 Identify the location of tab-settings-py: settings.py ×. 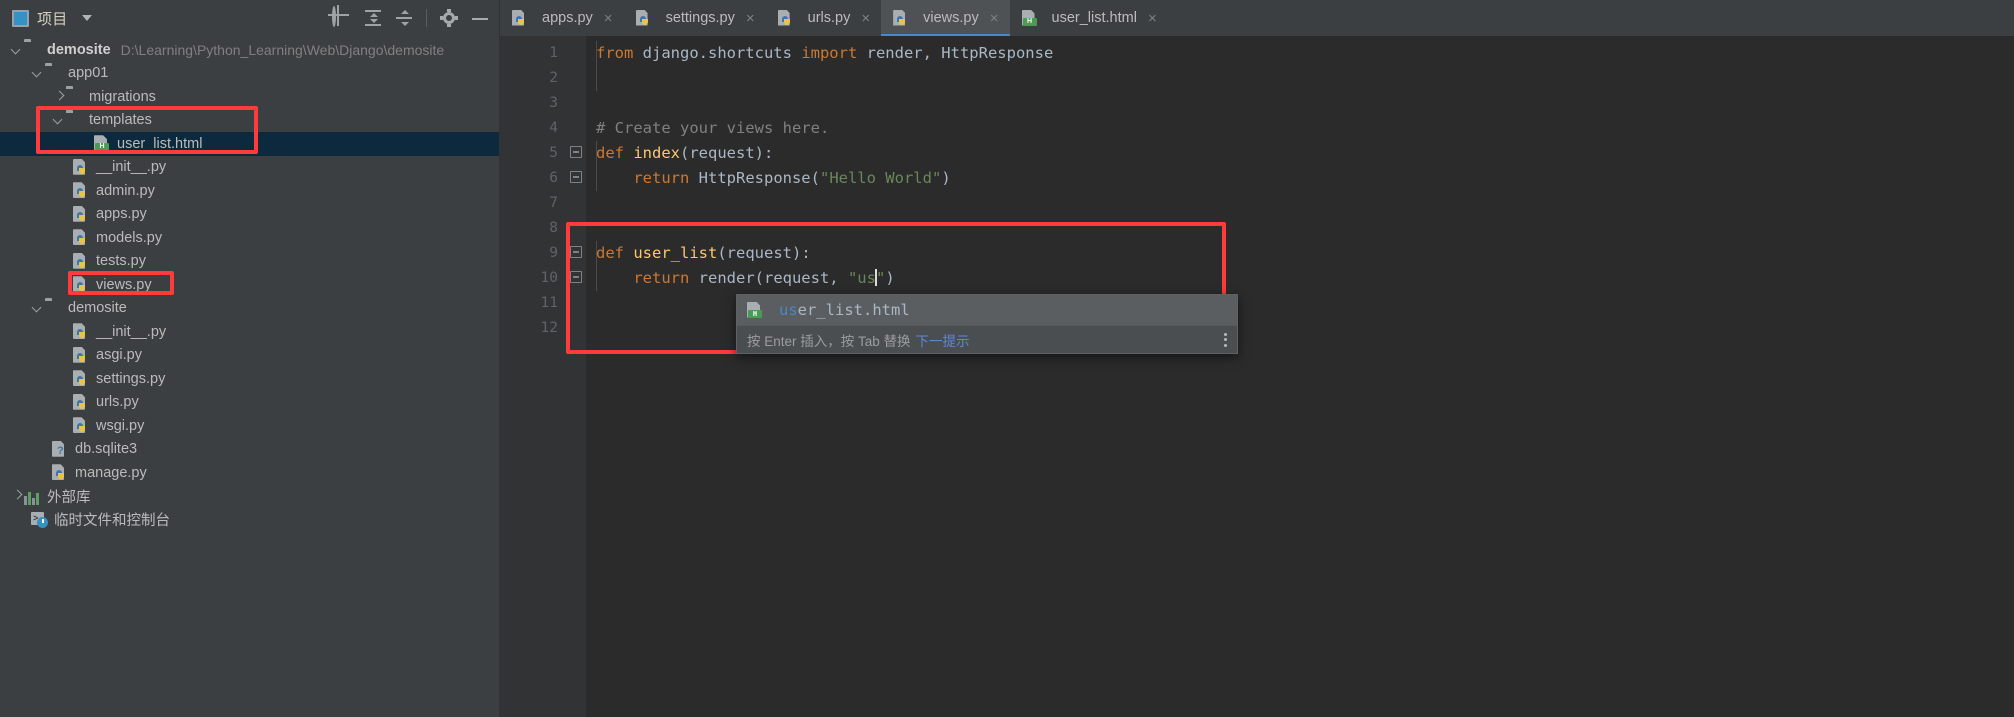
(695, 18).